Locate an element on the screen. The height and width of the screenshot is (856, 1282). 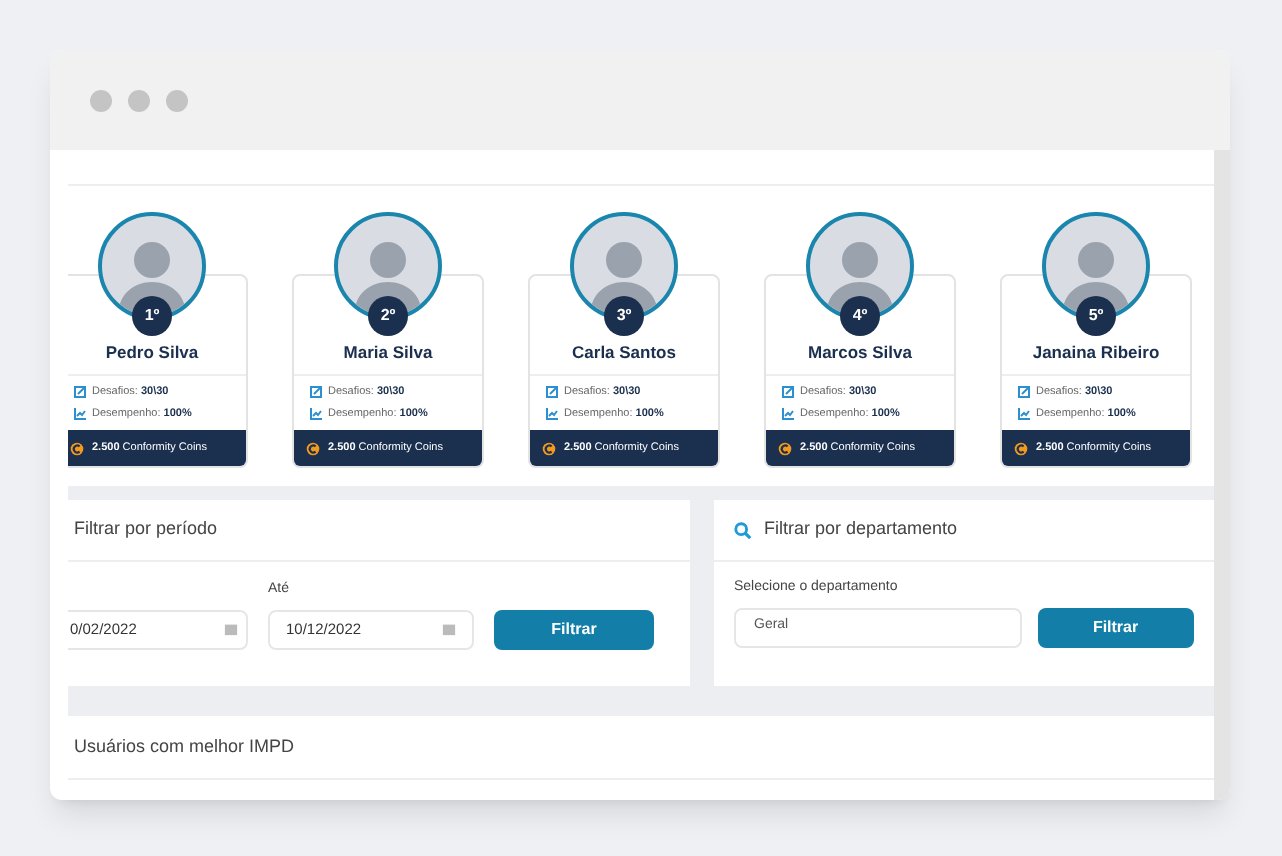
user-name: Pedro Silva is located at coordinates (152, 353).